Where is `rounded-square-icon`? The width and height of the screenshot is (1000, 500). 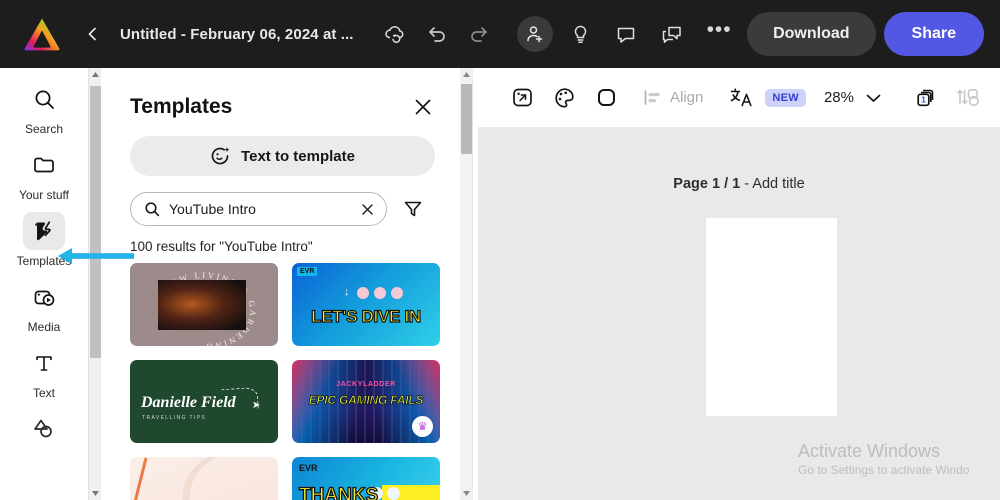
rounded-square-icon is located at coordinates (606, 97).